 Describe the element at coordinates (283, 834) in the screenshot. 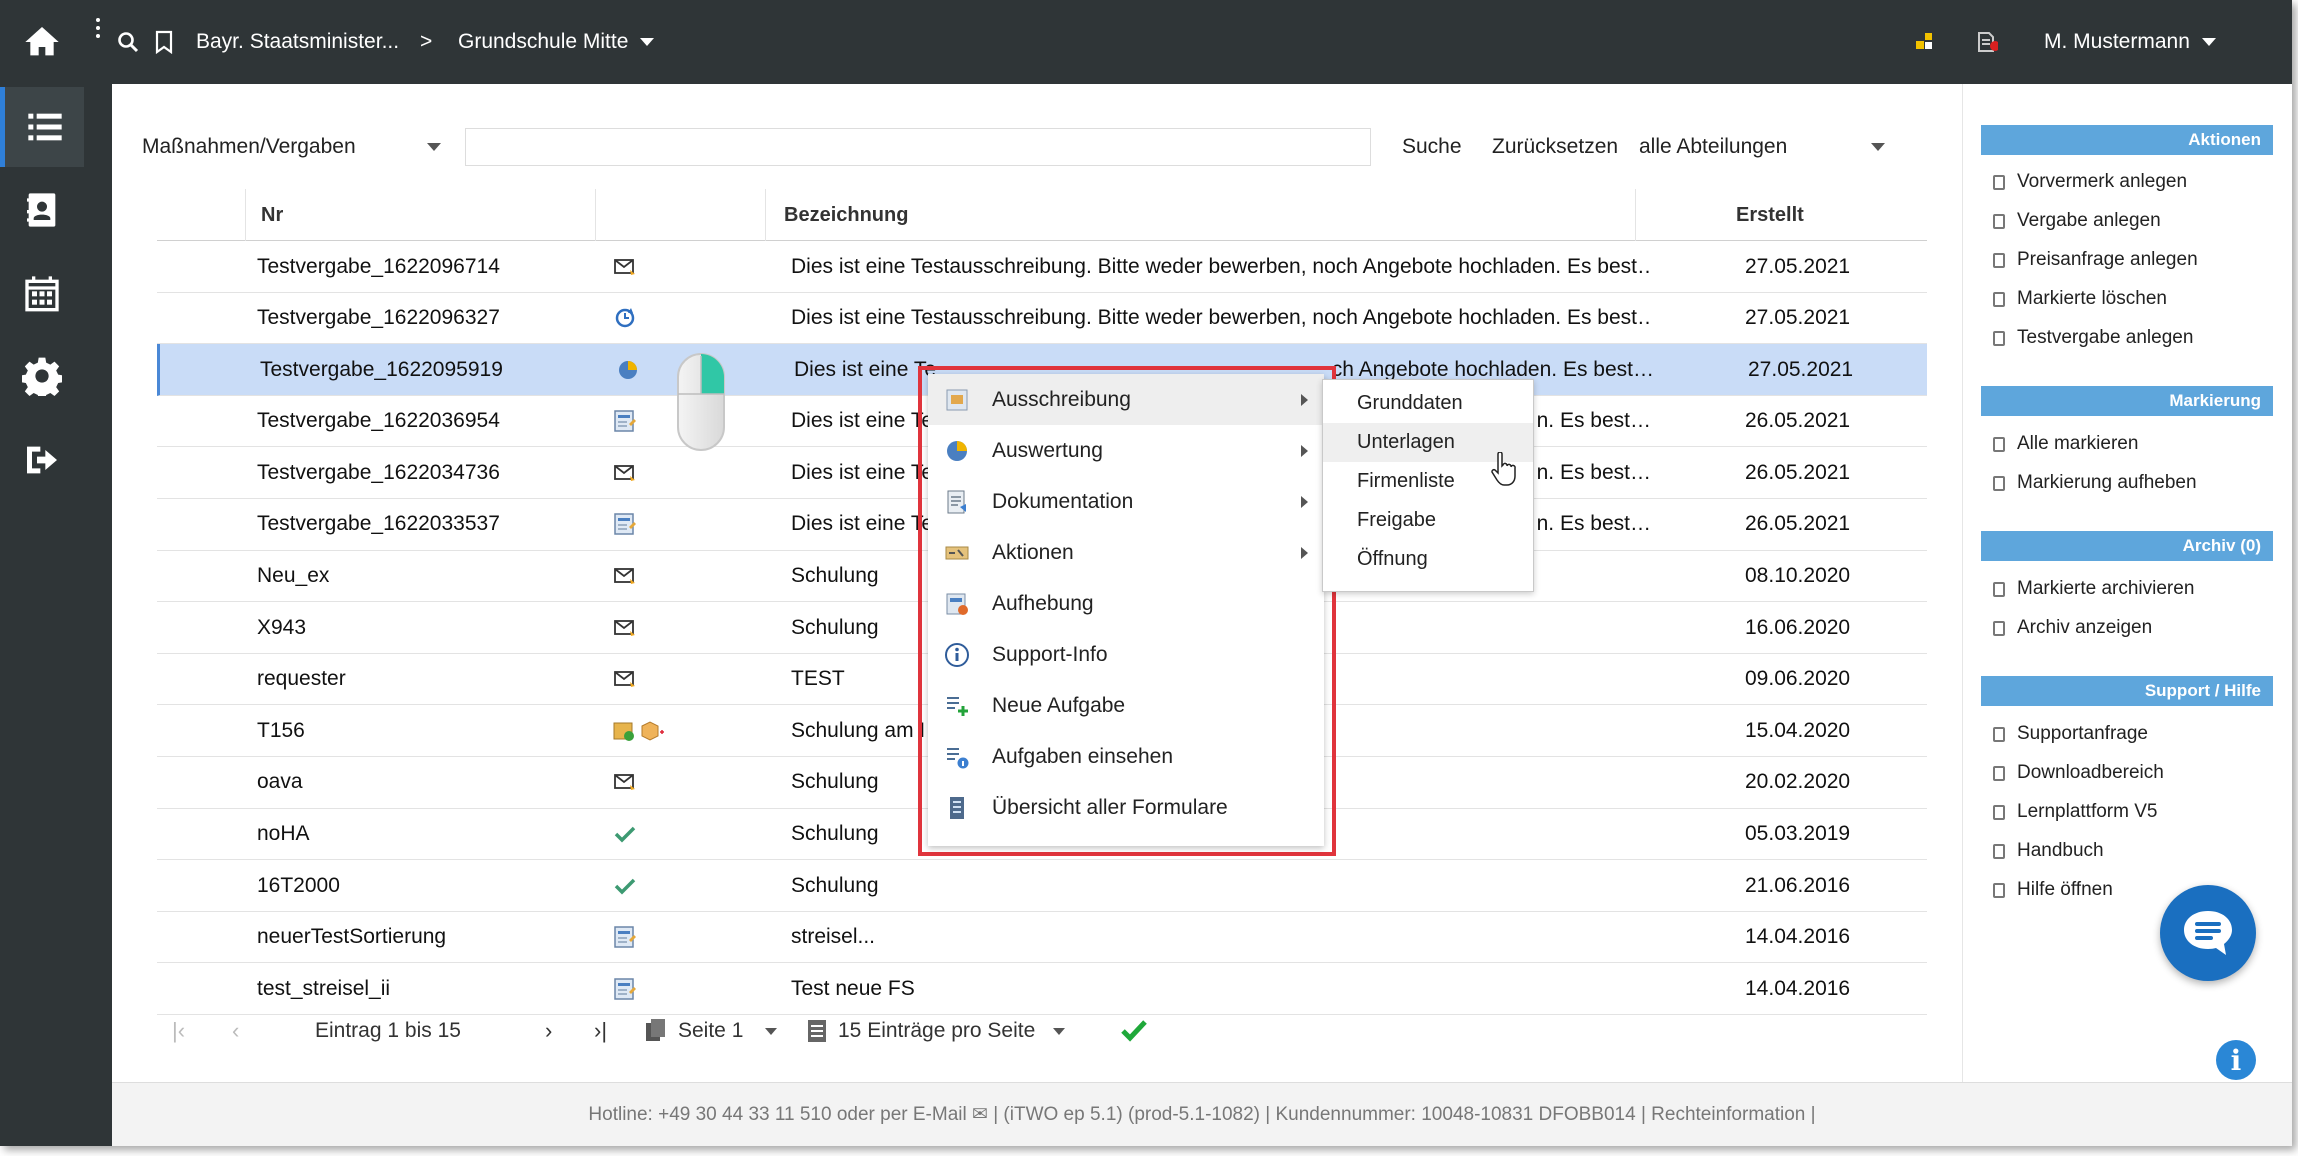

I see `row-nr: noHA` at that location.